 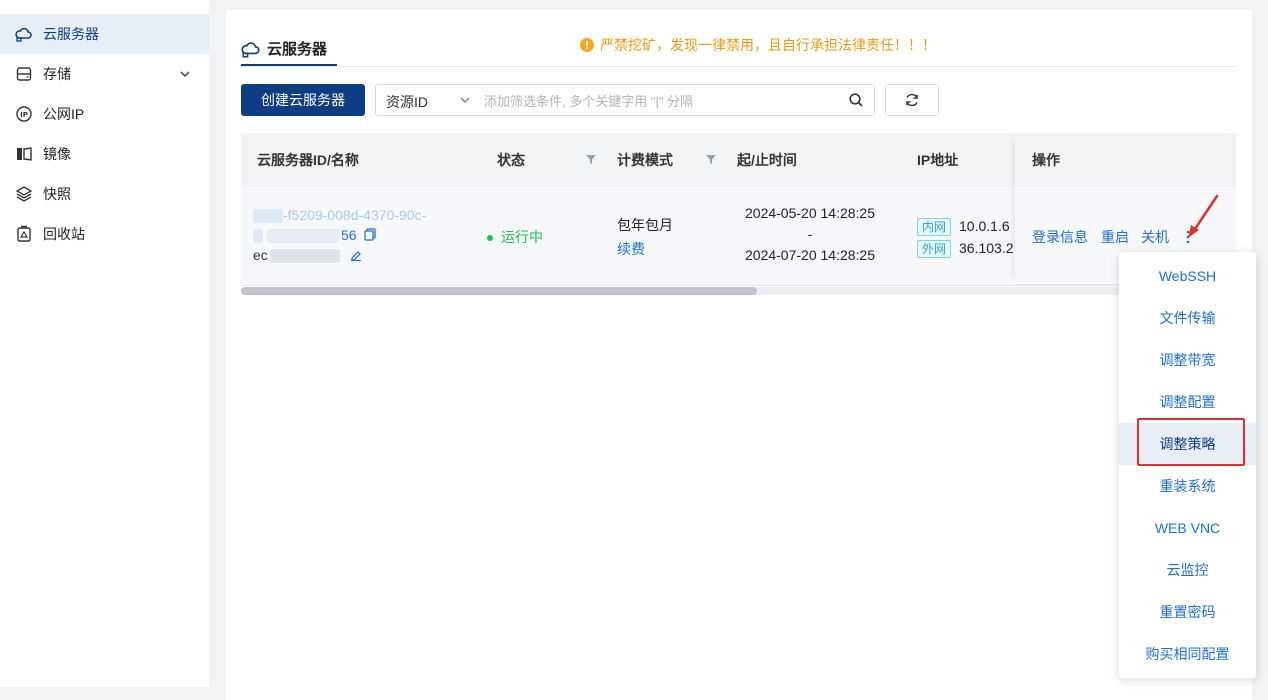 What do you see at coordinates (934, 249) in the screenshot?
I see `public-ip-tag: 外网` at bounding box center [934, 249].